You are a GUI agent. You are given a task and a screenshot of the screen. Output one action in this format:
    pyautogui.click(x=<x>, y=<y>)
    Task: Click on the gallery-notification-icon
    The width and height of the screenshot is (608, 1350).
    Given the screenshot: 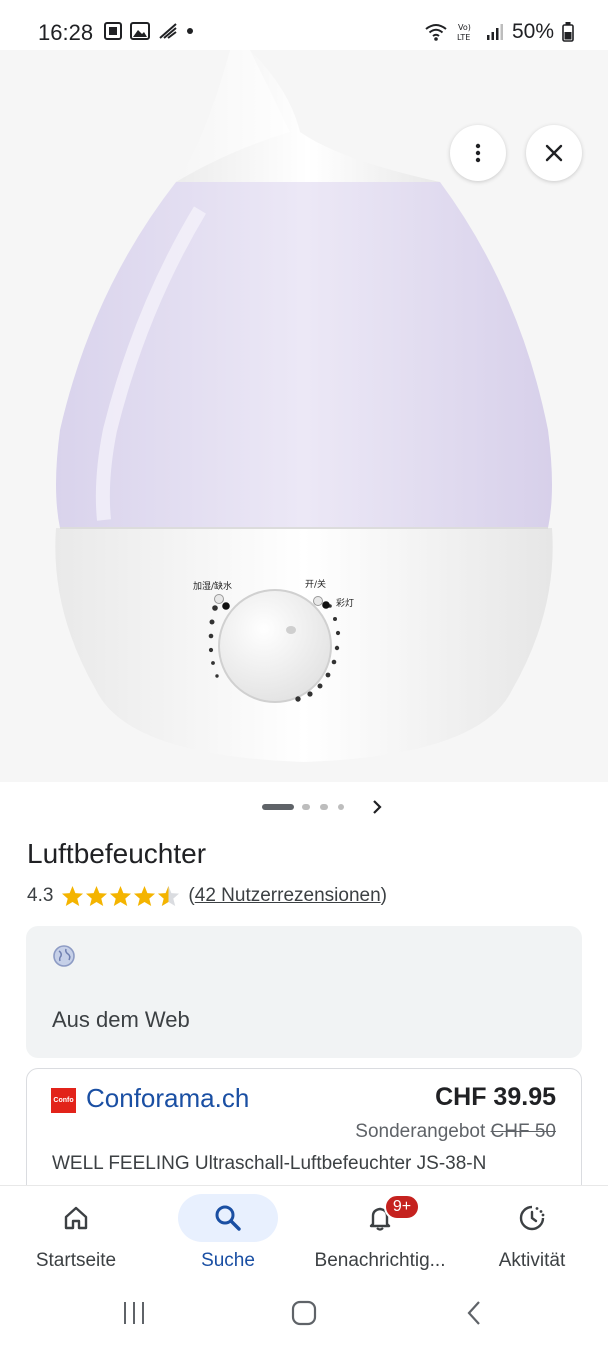 What is the action you would take?
    pyautogui.click(x=140, y=31)
    